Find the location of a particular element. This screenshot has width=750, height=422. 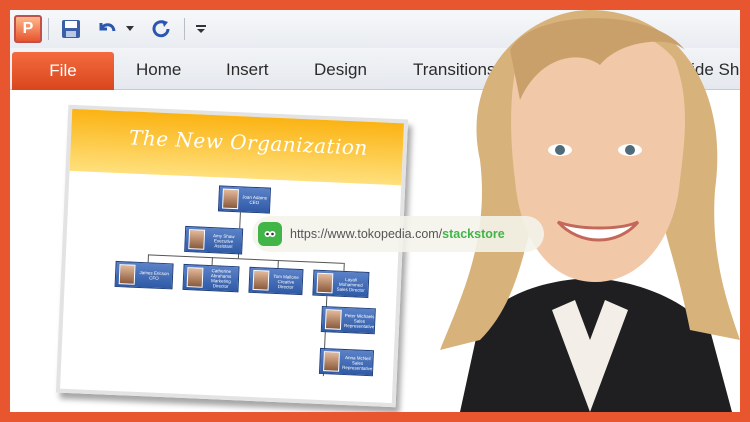

store-url-badge: https://www.tokopedia.com/stackstore is located at coordinates (398, 234).